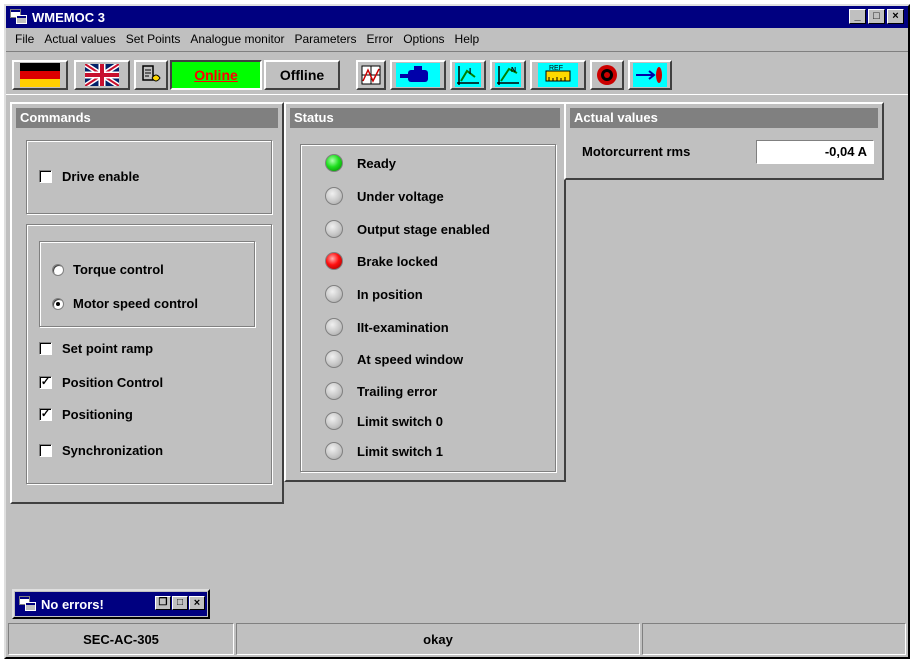 The width and height of the screenshot is (914, 663). Describe the element at coordinates (40, 75) in the screenshot. I see `german-flag-icon` at that location.